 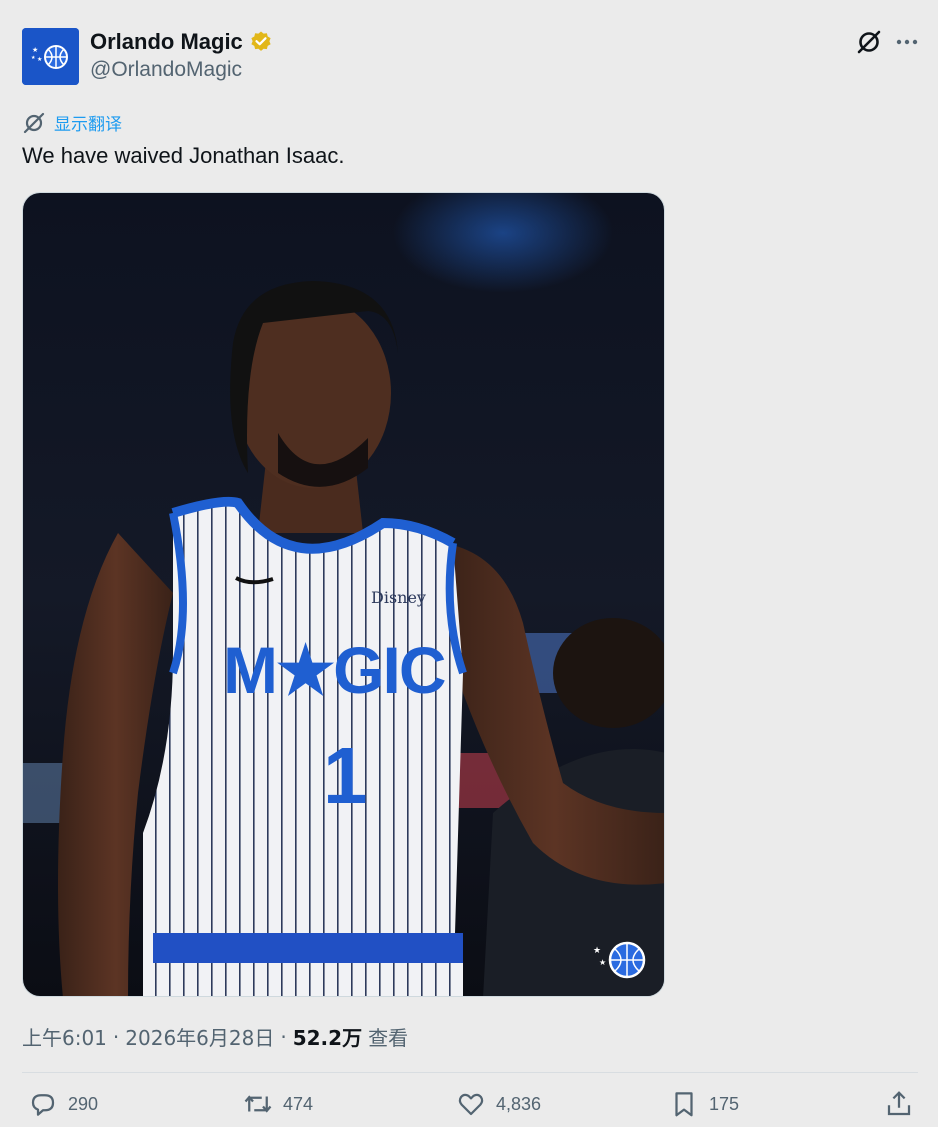 What do you see at coordinates (83, 1103) in the screenshot?
I see `reply-count: 290` at bounding box center [83, 1103].